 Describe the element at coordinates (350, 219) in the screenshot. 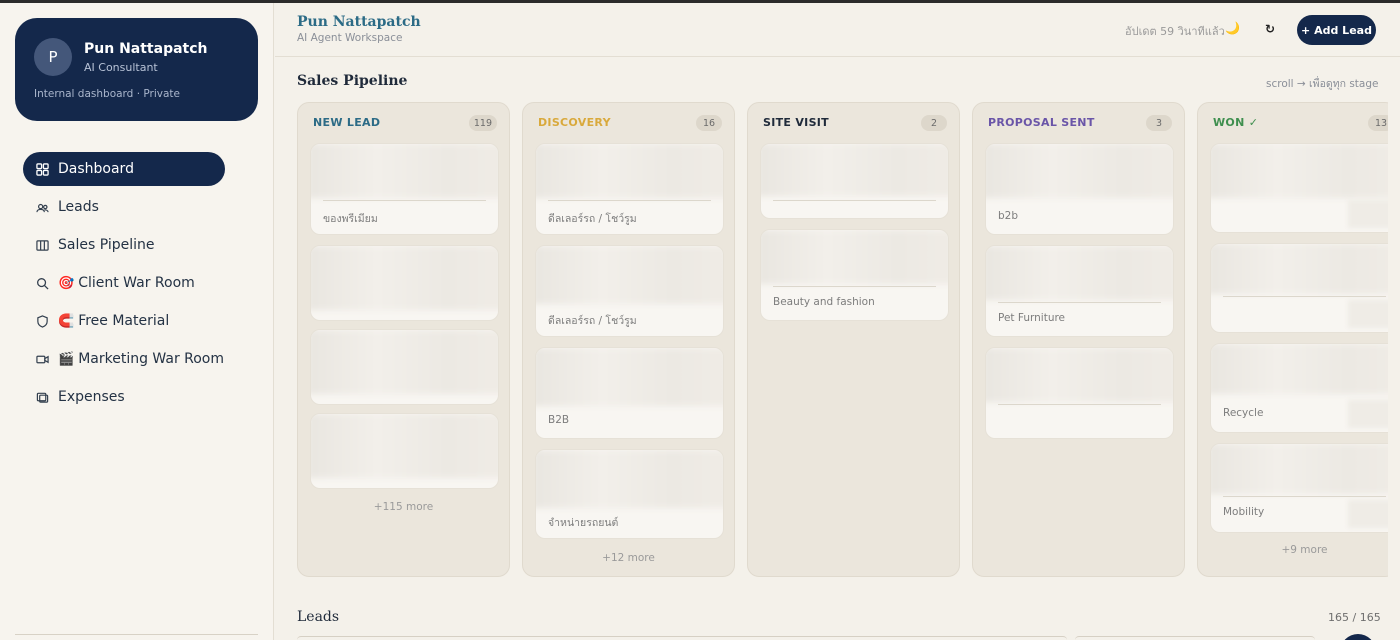

I see `card-tag: ของพรีเมียม` at that location.